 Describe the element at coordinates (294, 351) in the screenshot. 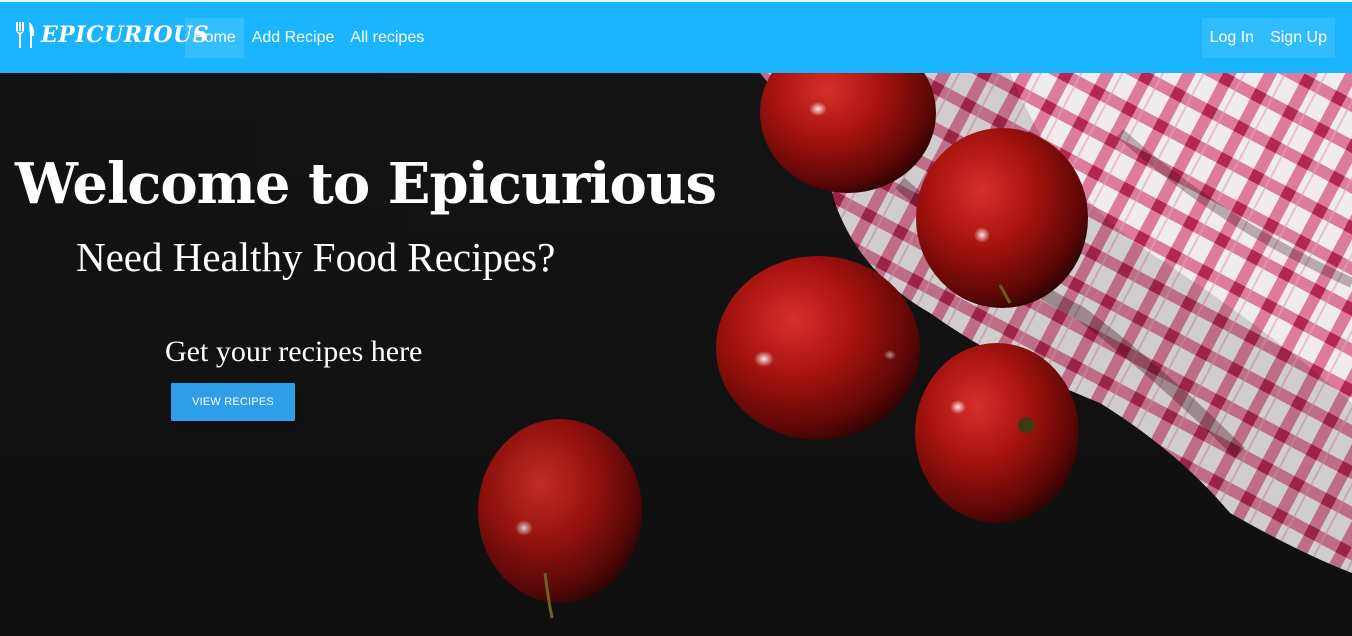

I see `hero-cta-text: Get your recipes here` at that location.